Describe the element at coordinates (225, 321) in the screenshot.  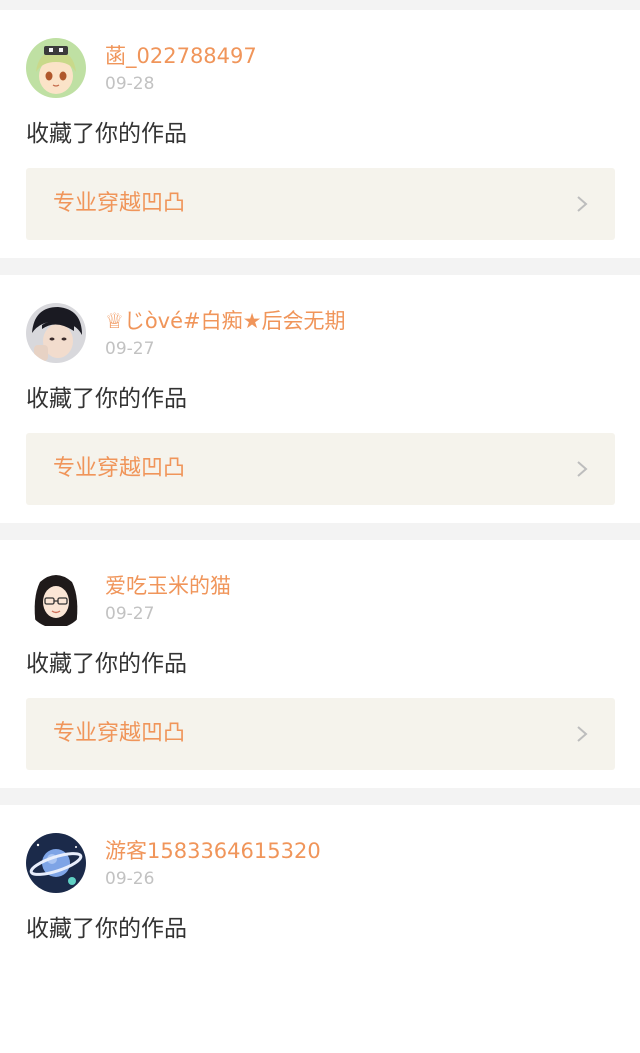
I see `username: ♕じòvé#白痴★后会无期` at that location.